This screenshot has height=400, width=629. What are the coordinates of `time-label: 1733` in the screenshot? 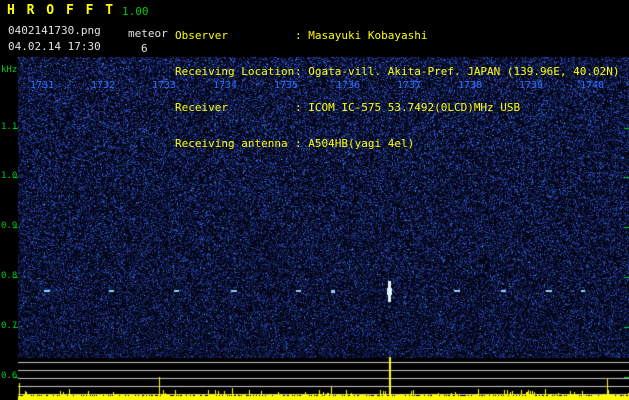 It's located at (164, 85).